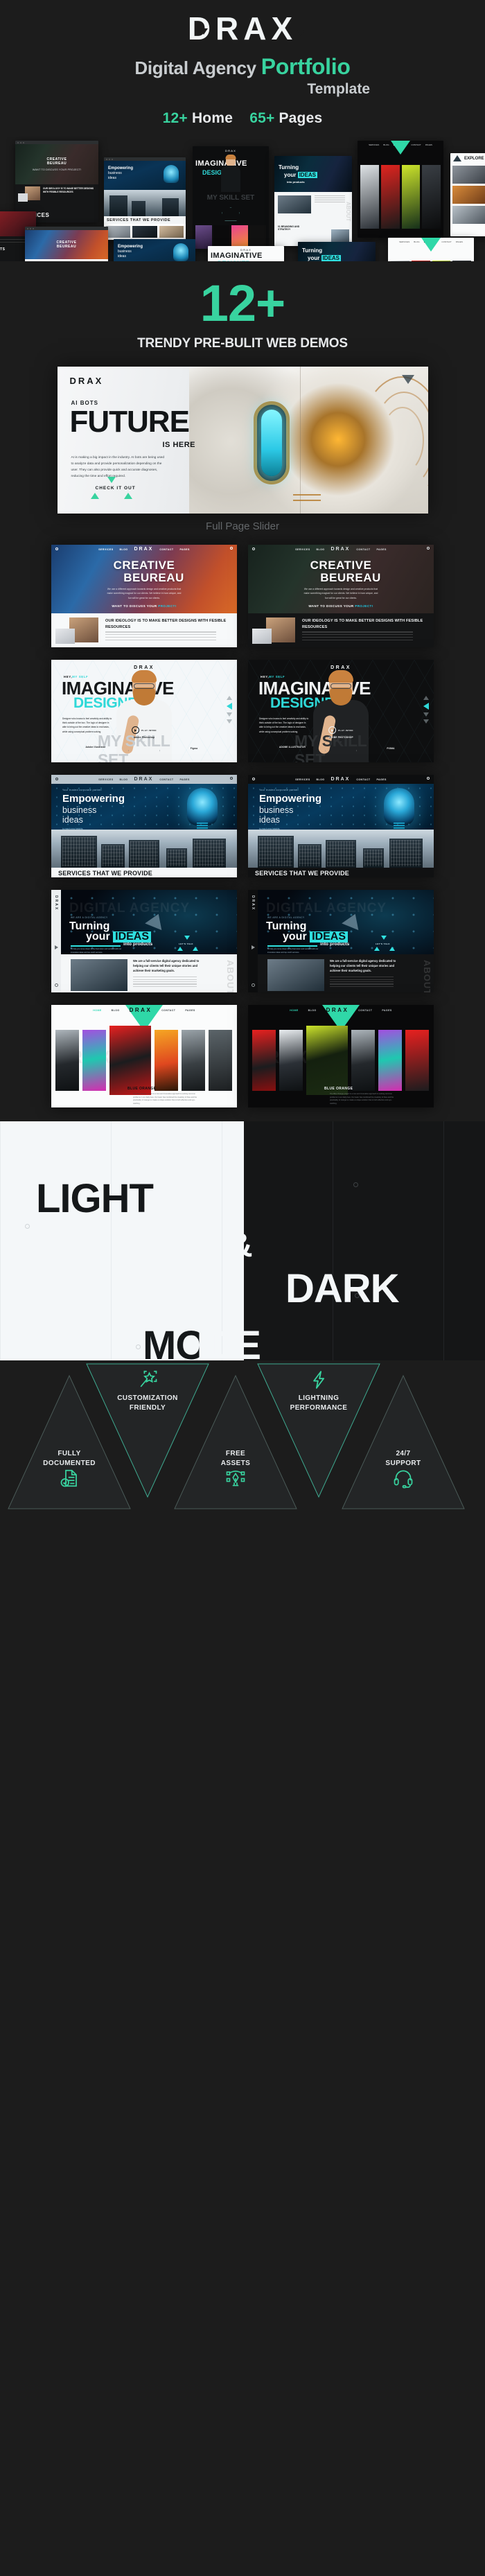  What do you see at coordinates (467, 194) in the screenshot?
I see `collage-thumb: EXPLORE` at bounding box center [467, 194].